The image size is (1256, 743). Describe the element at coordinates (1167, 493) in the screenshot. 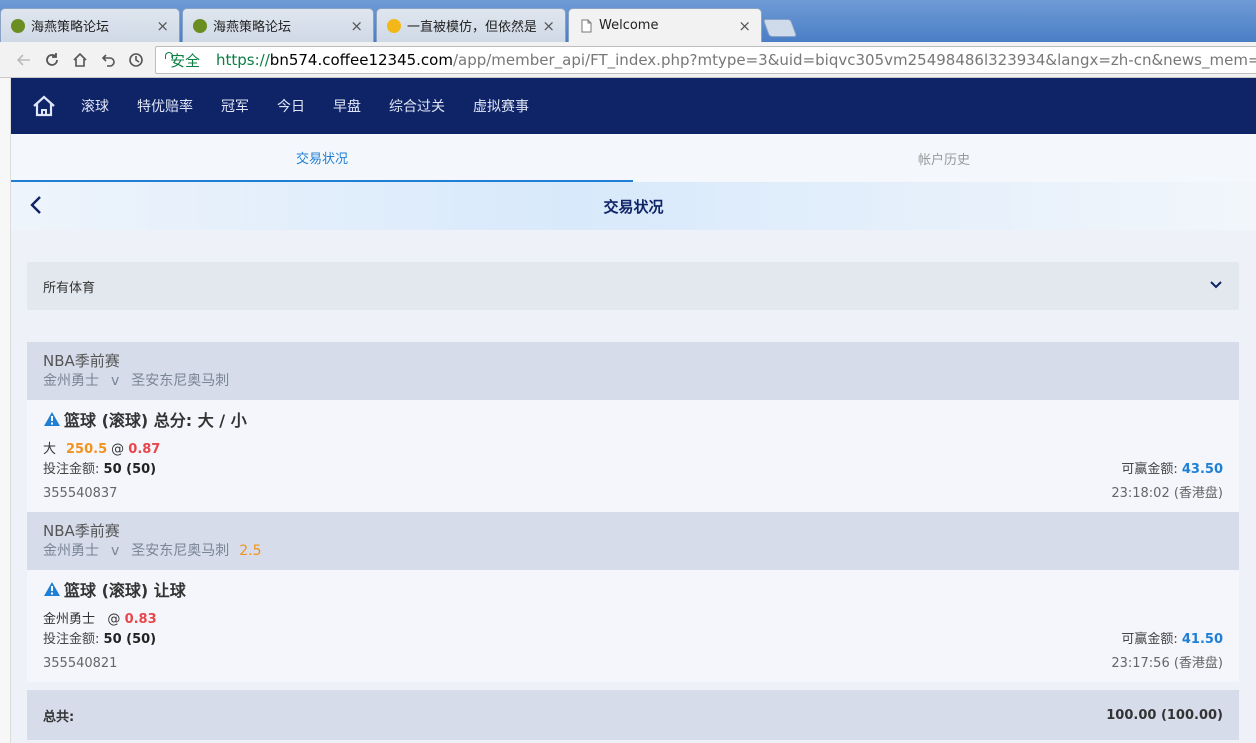

I see `bet-time: 23:18:02 (香港盘)` at that location.